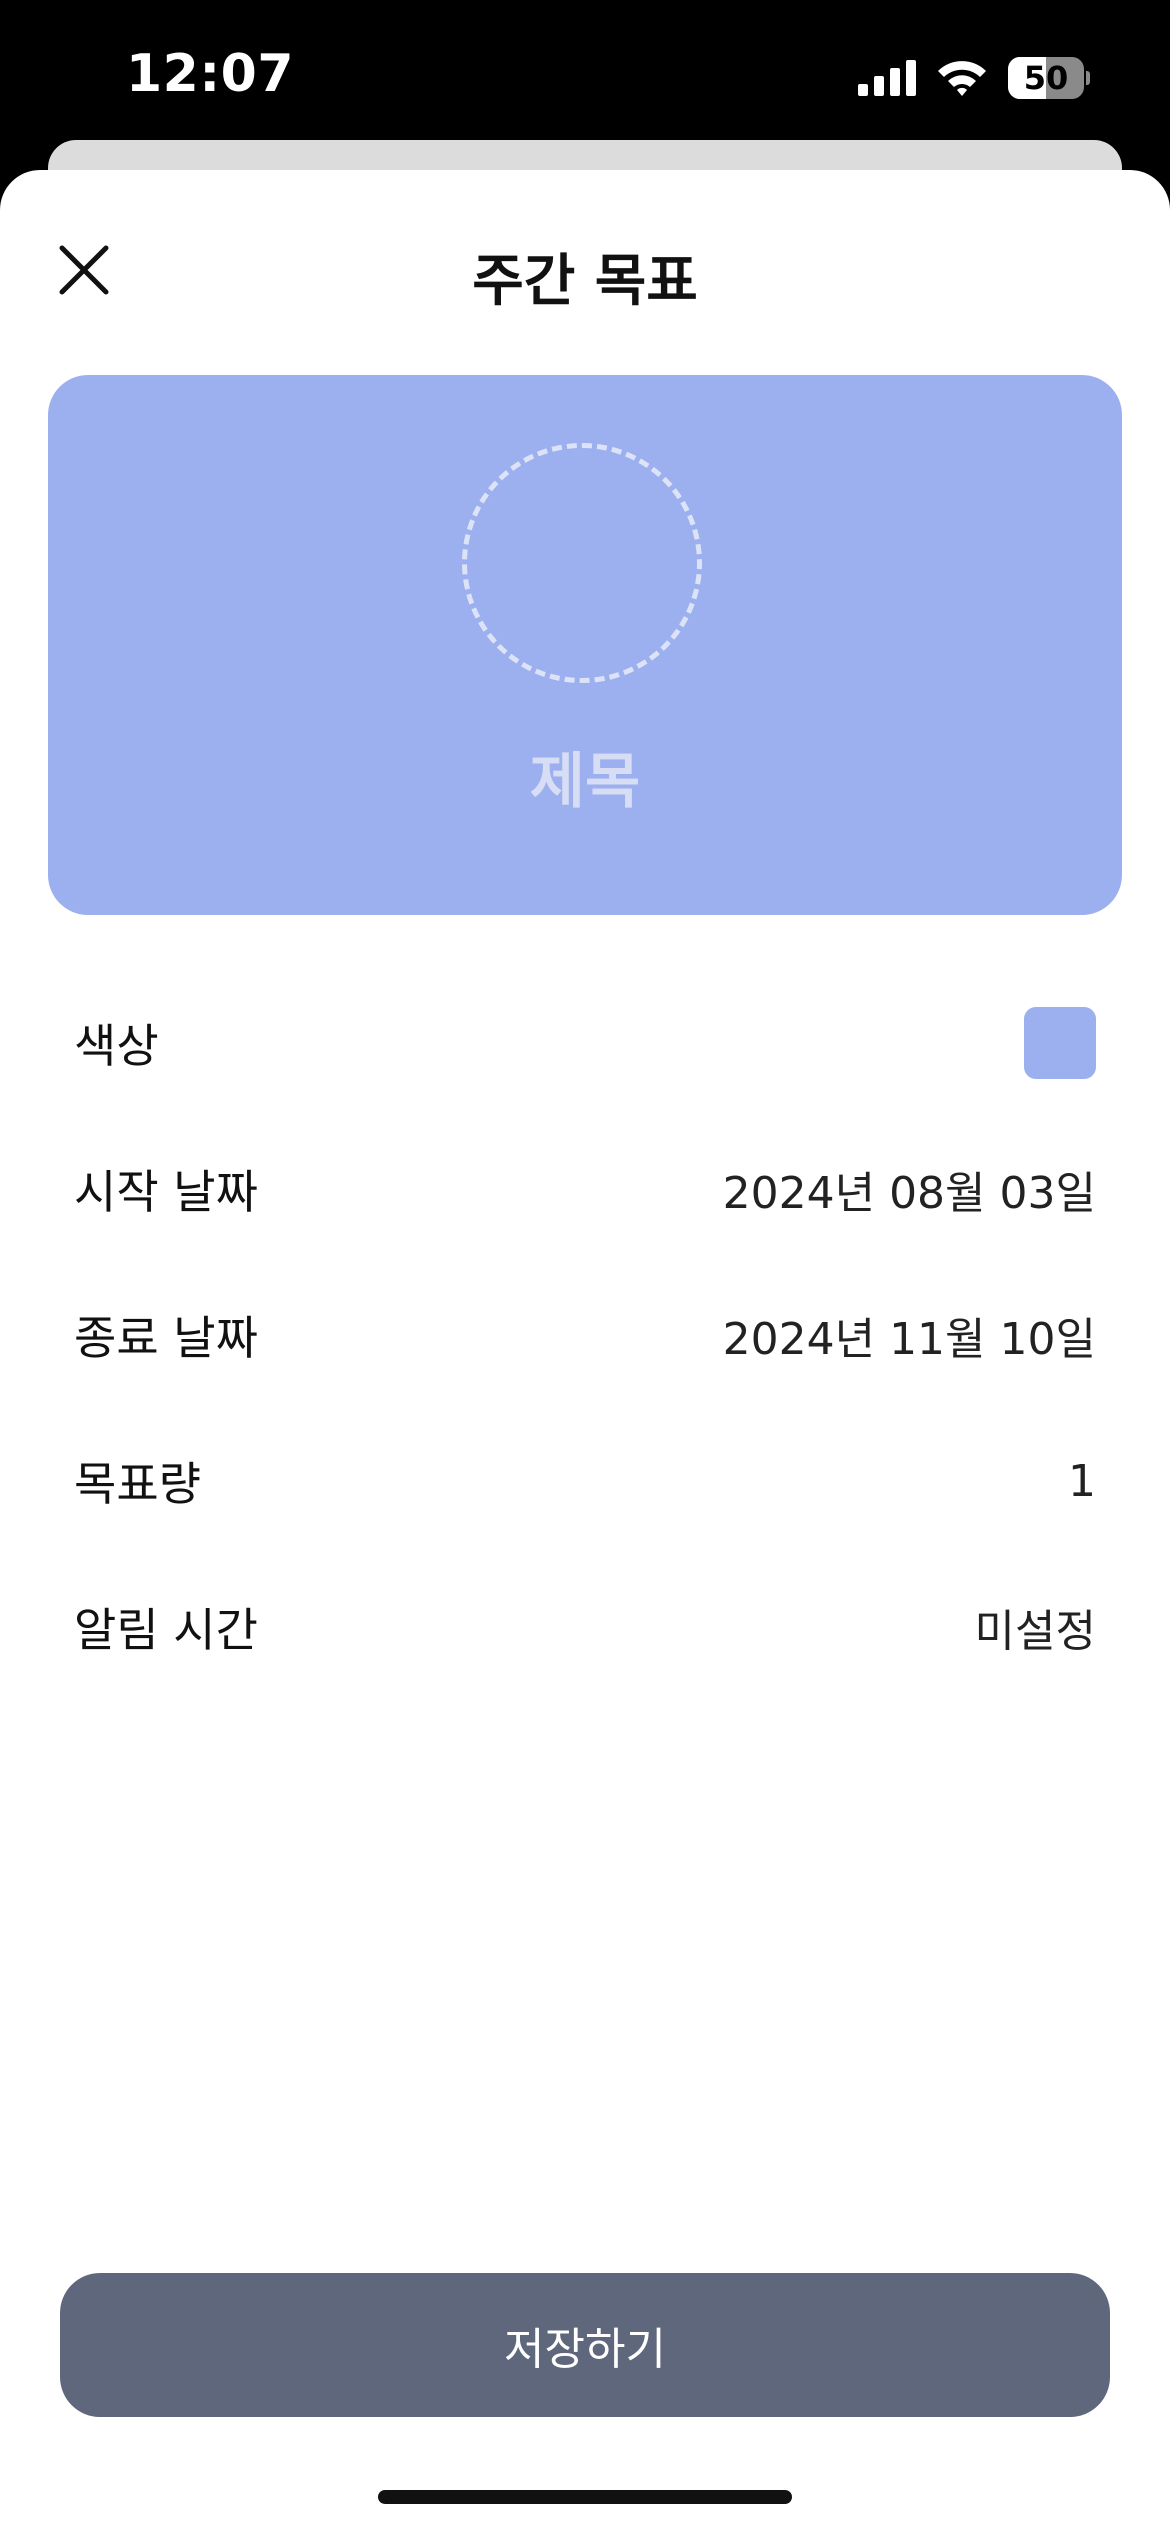  What do you see at coordinates (1035, 1631) in the screenshot?
I see `alarm-time-value: 미설정` at bounding box center [1035, 1631].